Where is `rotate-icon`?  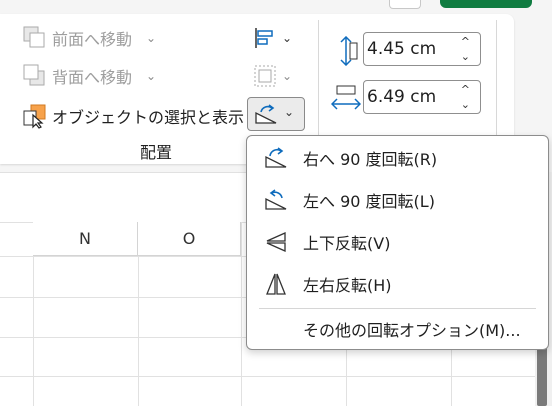
rotate-icon is located at coordinates (266, 114).